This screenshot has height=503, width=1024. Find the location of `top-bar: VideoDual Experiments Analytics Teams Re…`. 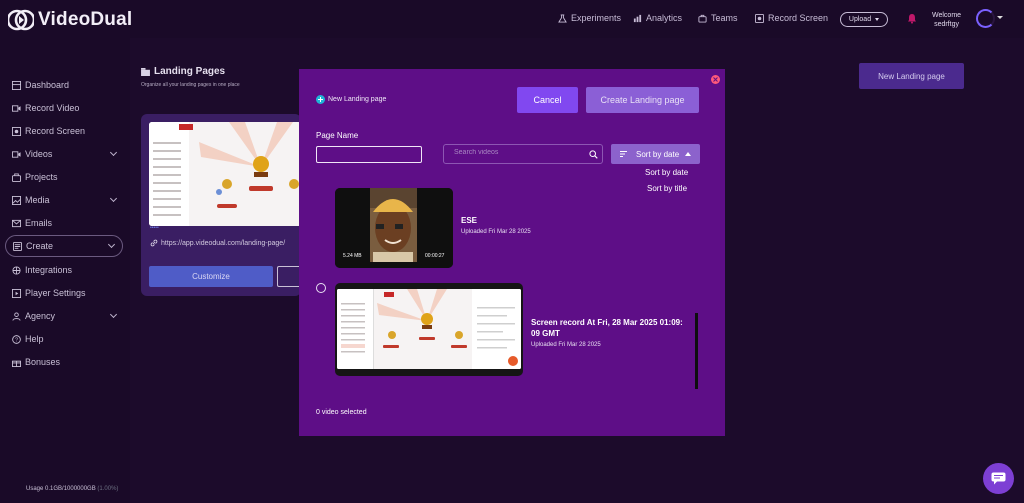

top-bar: VideoDual Experiments Analytics Teams Re… is located at coordinates (512, 19).